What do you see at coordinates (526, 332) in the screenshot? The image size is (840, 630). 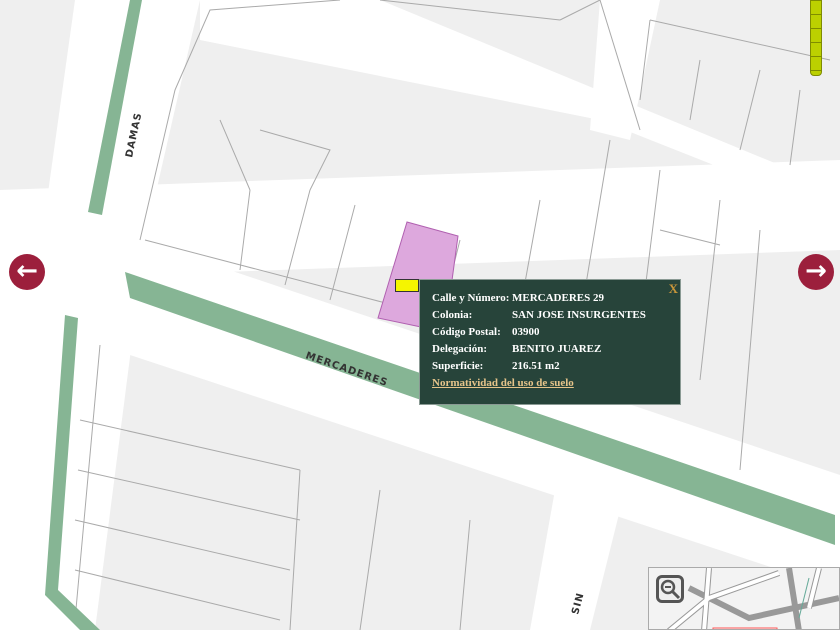 I see `info-value: 03900` at bounding box center [526, 332].